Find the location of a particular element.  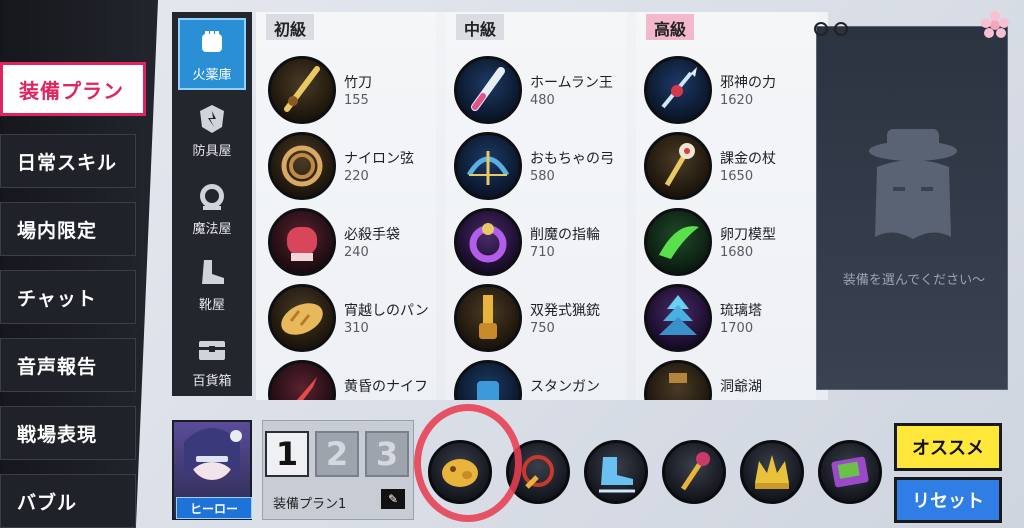

category-shoe-shop: 靴屋 is located at coordinates (212, 284).